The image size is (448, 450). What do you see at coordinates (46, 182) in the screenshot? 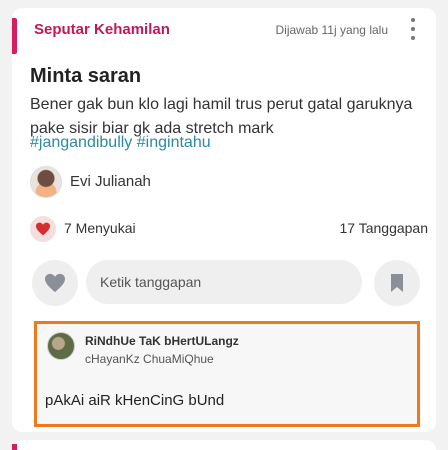
I see `author-avatar` at bounding box center [46, 182].